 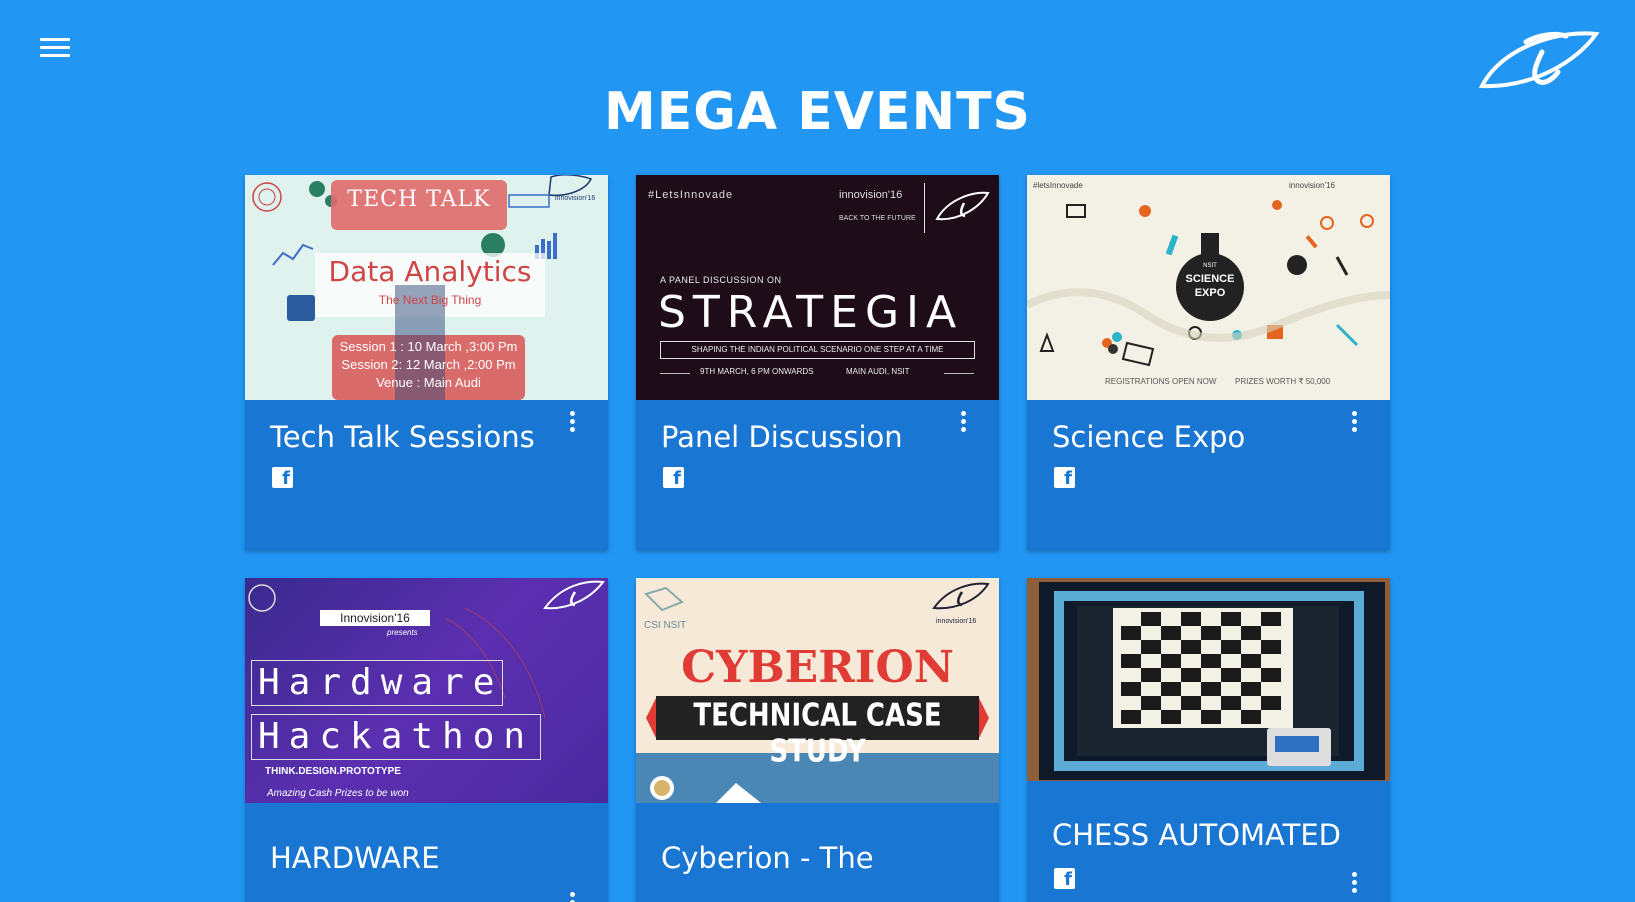 What do you see at coordinates (1210, 266) in the screenshot?
I see `expo-nsit: NSIT` at bounding box center [1210, 266].